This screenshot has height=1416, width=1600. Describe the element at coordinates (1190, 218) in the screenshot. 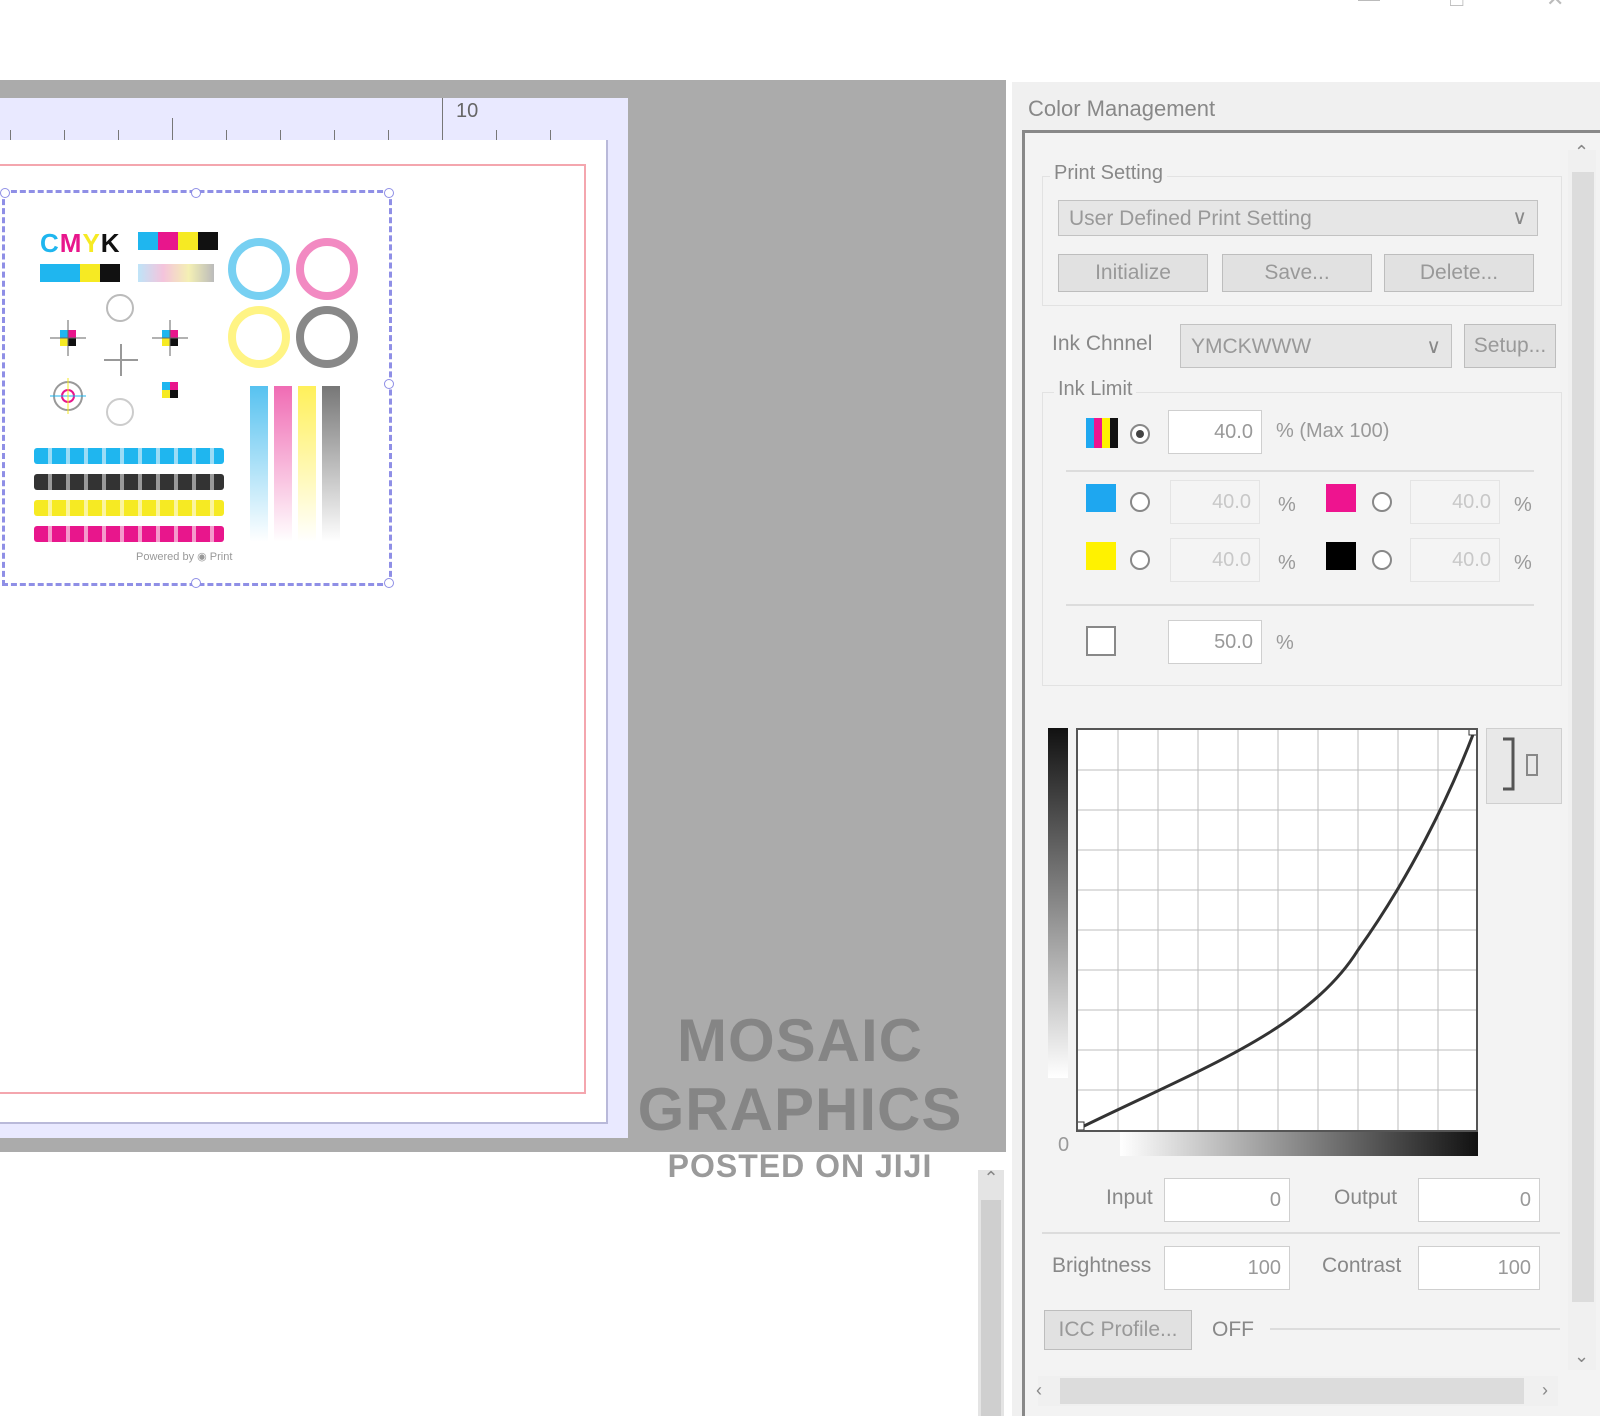

I see `print-setting-value: User Defined Print Setting` at that location.